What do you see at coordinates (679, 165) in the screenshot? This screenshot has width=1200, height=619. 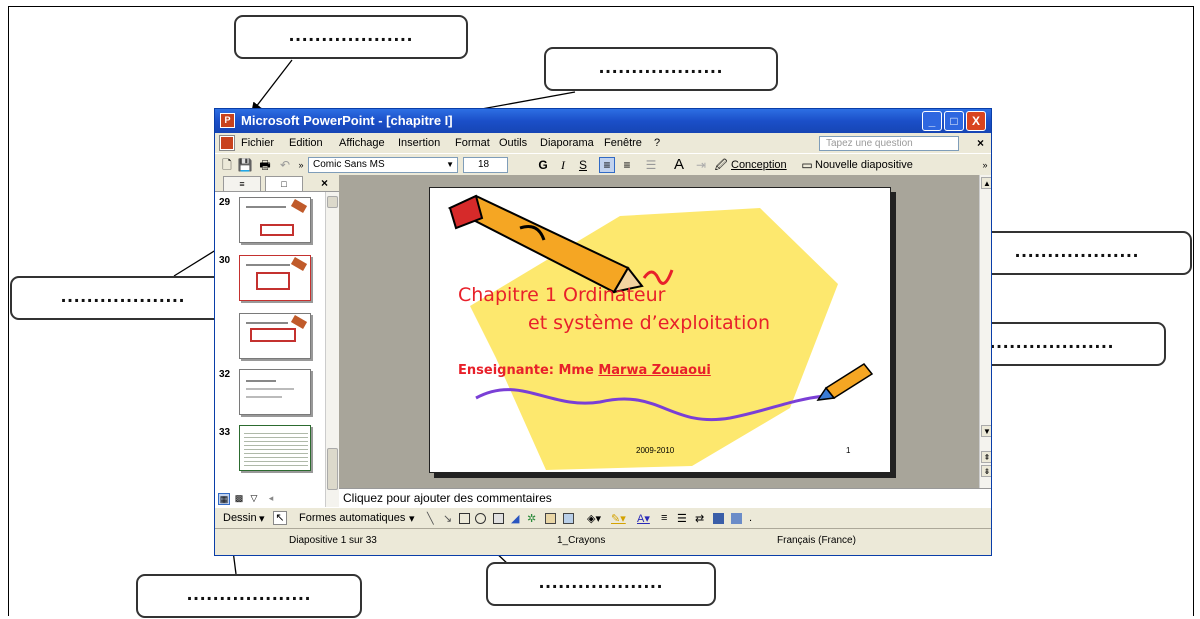 I see `increase-font-icon: A` at bounding box center [679, 165].